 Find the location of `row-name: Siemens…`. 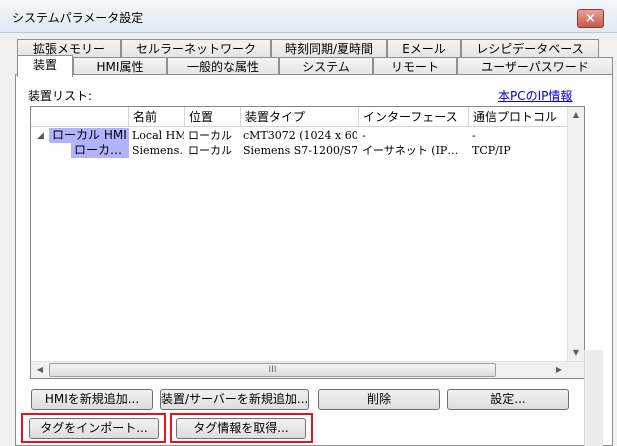

row-name: Siemens… is located at coordinates (158, 150).